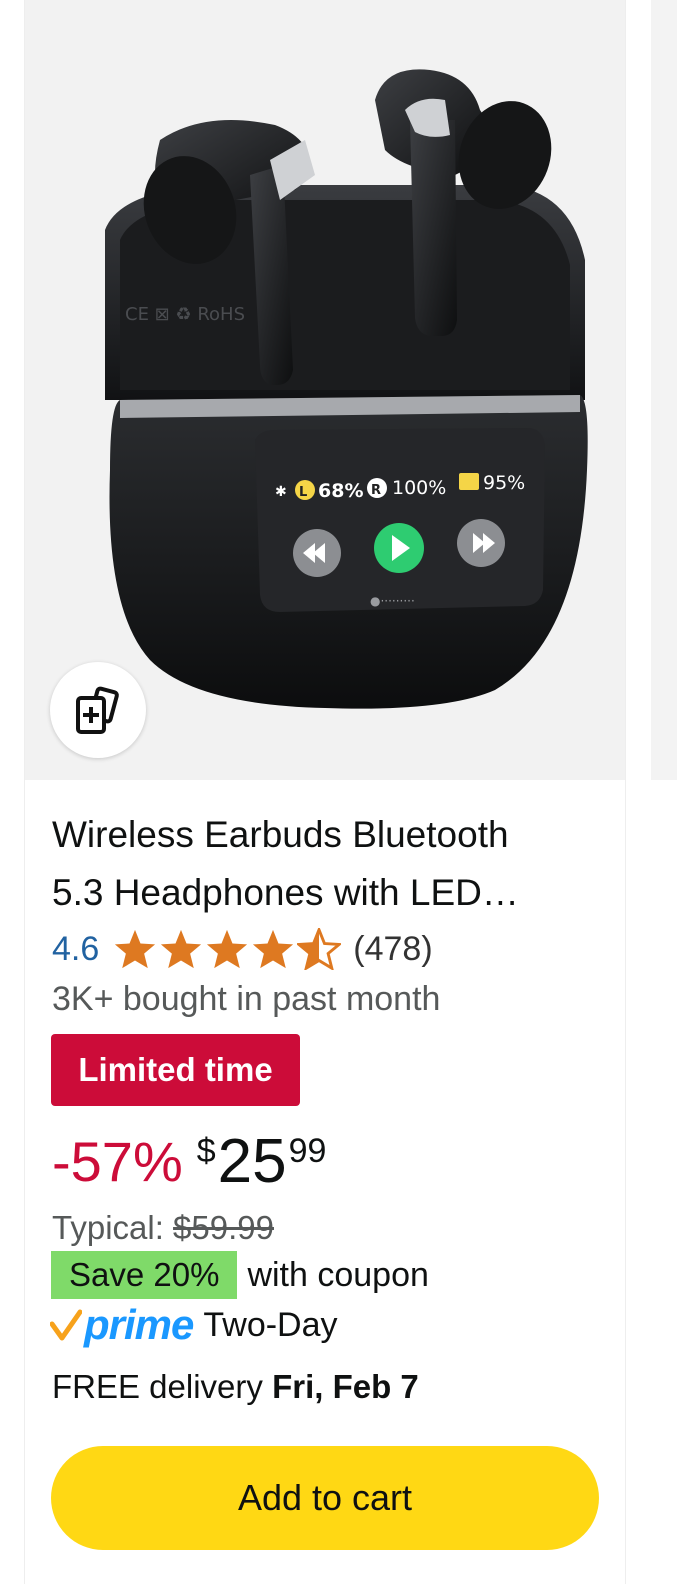 The width and height of the screenshot is (677, 1584). I want to click on coupon-badge: Save 20%, so click(144, 1275).